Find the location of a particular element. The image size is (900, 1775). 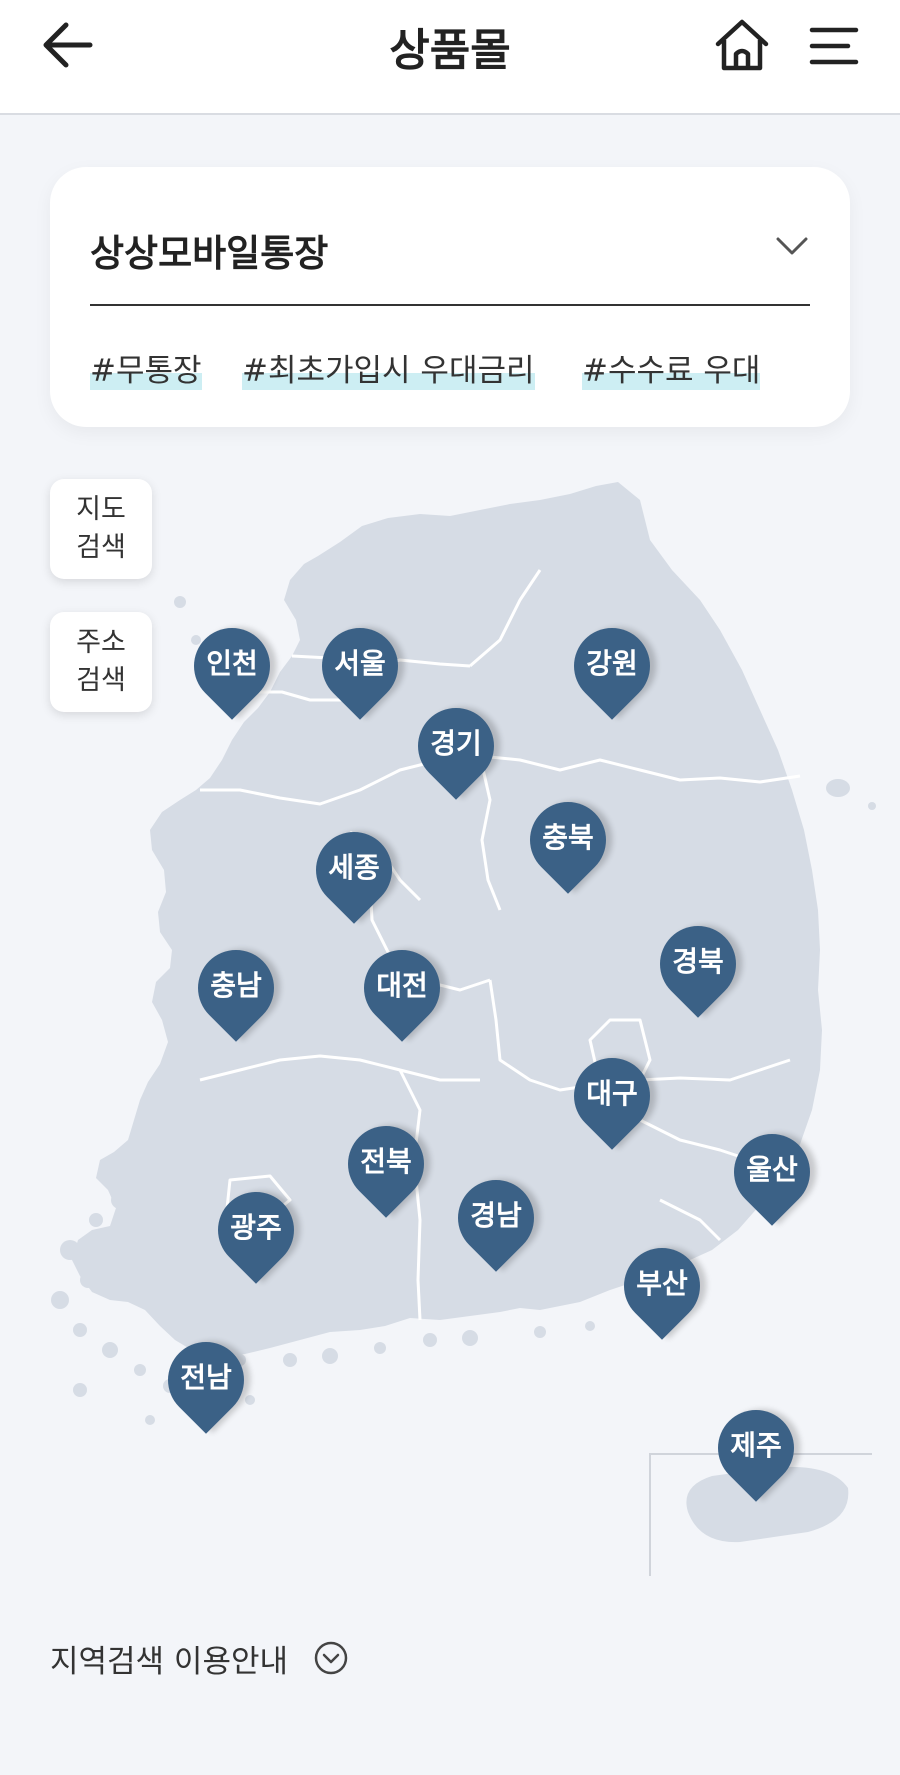

home-button is located at coordinates (742, 46).